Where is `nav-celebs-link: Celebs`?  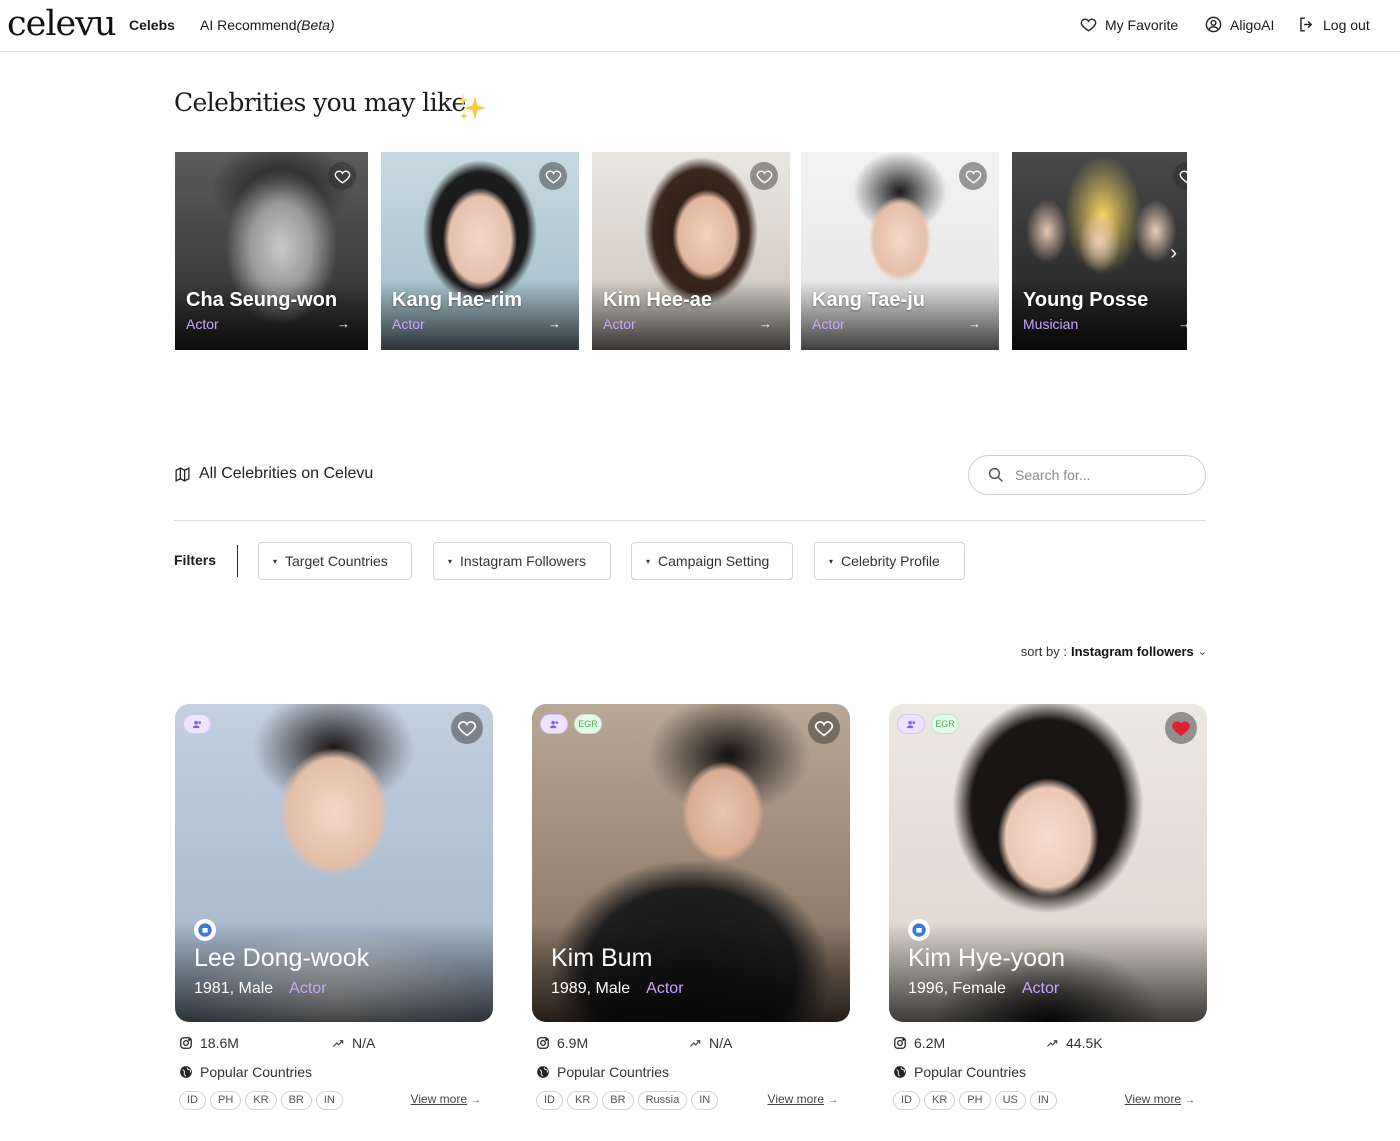 nav-celebs-link: Celebs is located at coordinates (152, 25).